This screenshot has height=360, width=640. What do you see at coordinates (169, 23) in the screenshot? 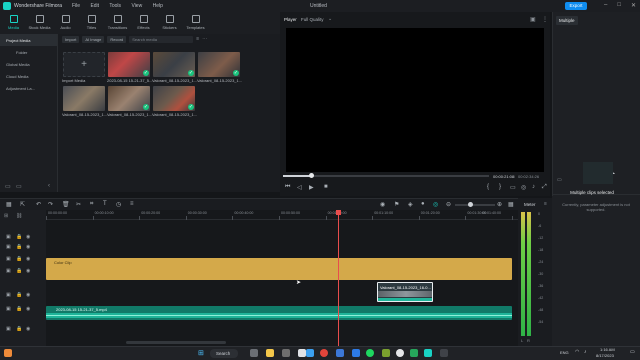
I see `tool-stickers: Stickers` at bounding box center [169, 23].